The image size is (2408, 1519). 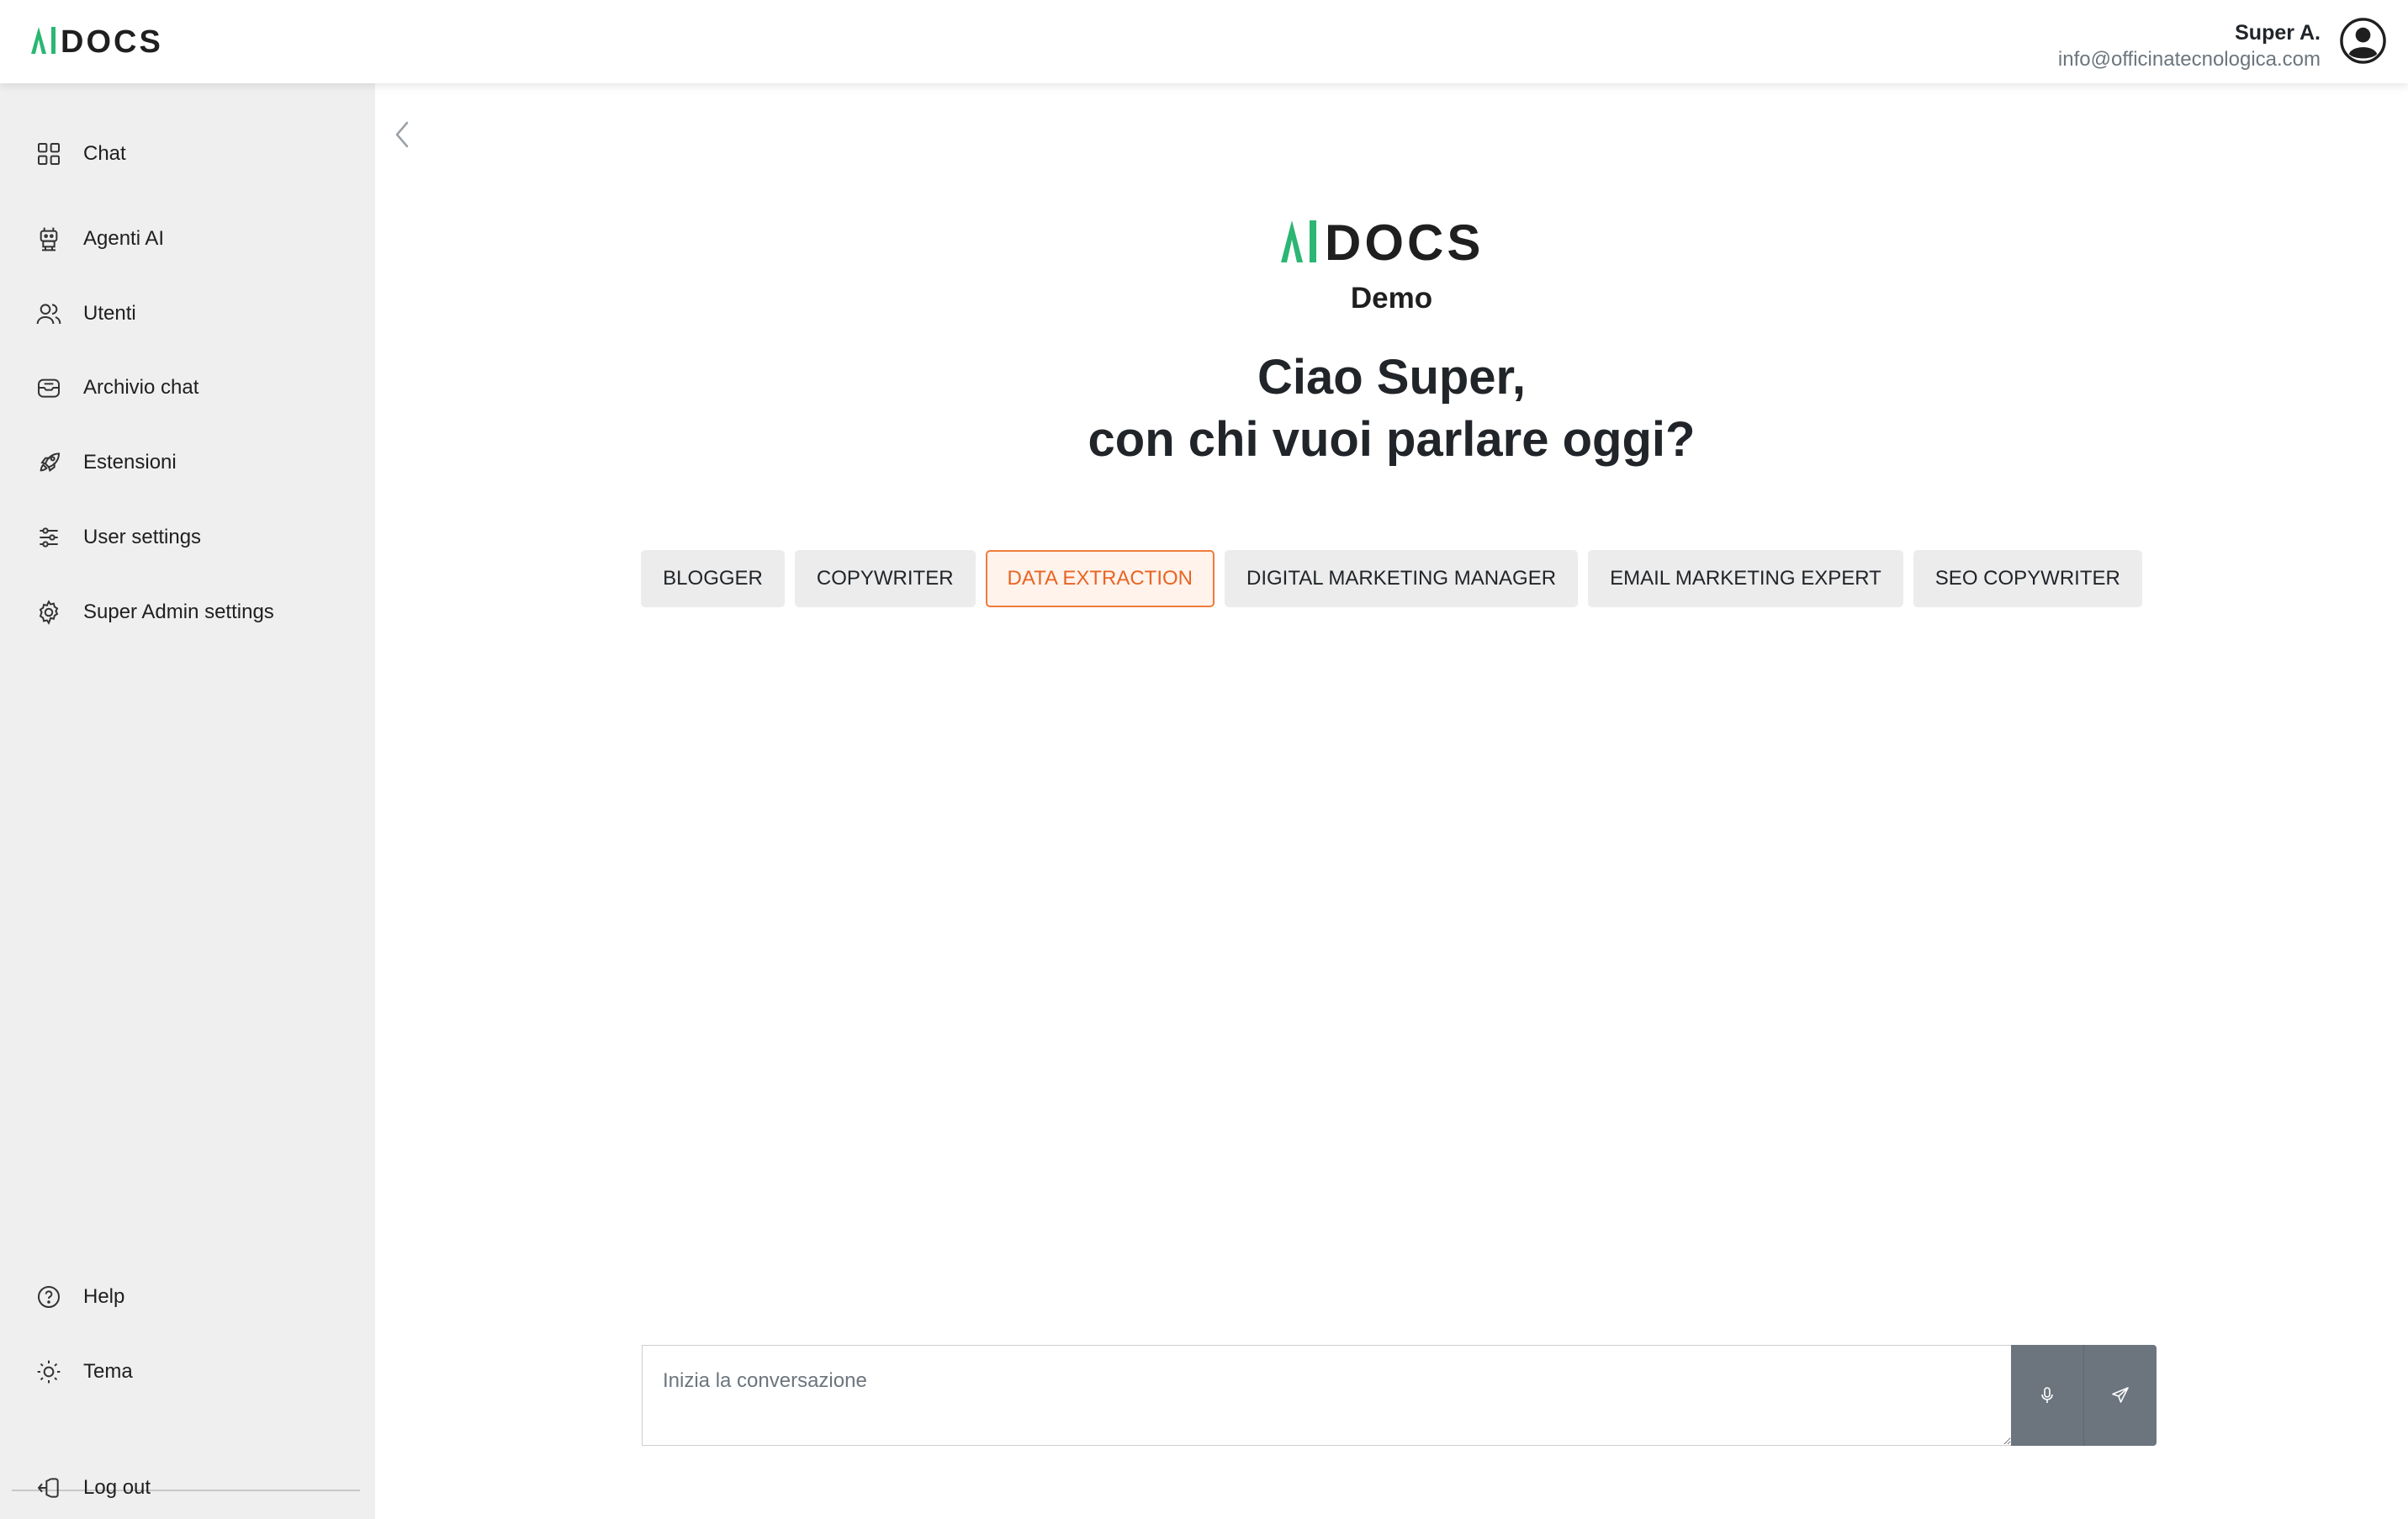 What do you see at coordinates (1745, 578) in the screenshot?
I see `agent-button-email-marketing-expert: EMAIL MARKETING EXPERT` at bounding box center [1745, 578].